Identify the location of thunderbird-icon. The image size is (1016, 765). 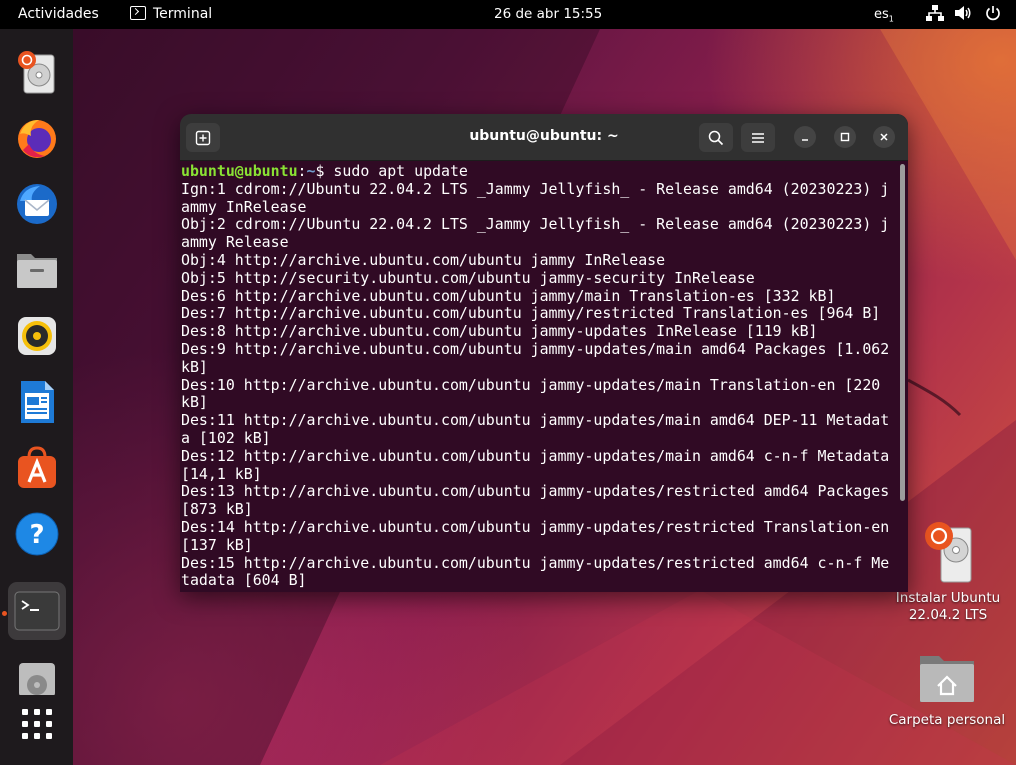
(37, 204).